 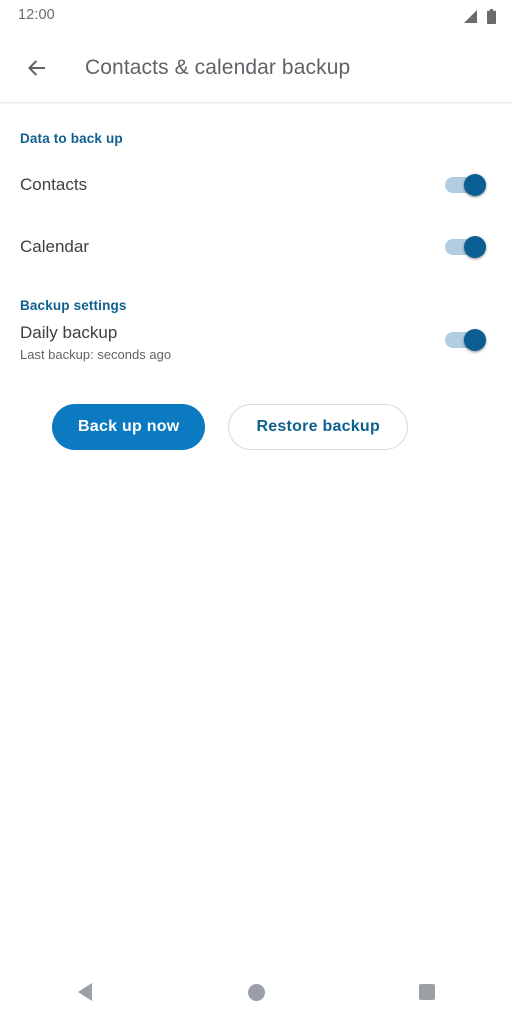 What do you see at coordinates (218, 67) in the screenshot?
I see `page-title: Contacts & calendar backup` at bounding box center [218, 67].